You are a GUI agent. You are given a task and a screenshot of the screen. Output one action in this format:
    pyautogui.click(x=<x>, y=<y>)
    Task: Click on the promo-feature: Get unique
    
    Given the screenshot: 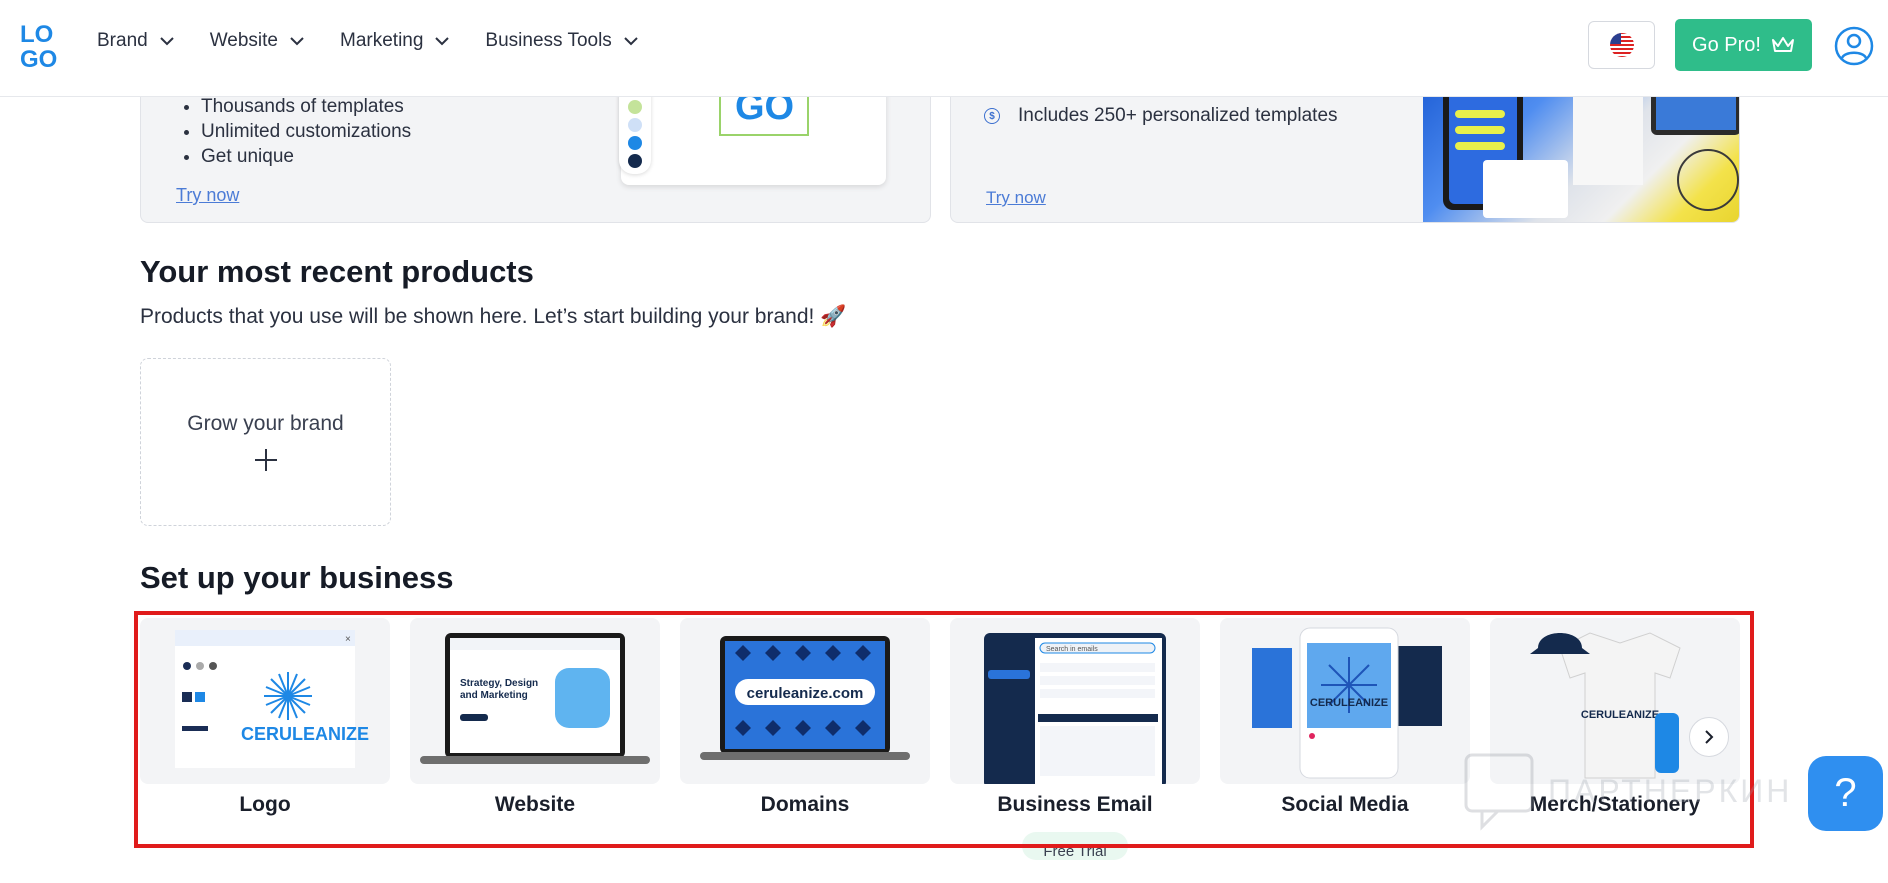 What is the action you would take?
    pyautogui.click(x=306, y=156)
    